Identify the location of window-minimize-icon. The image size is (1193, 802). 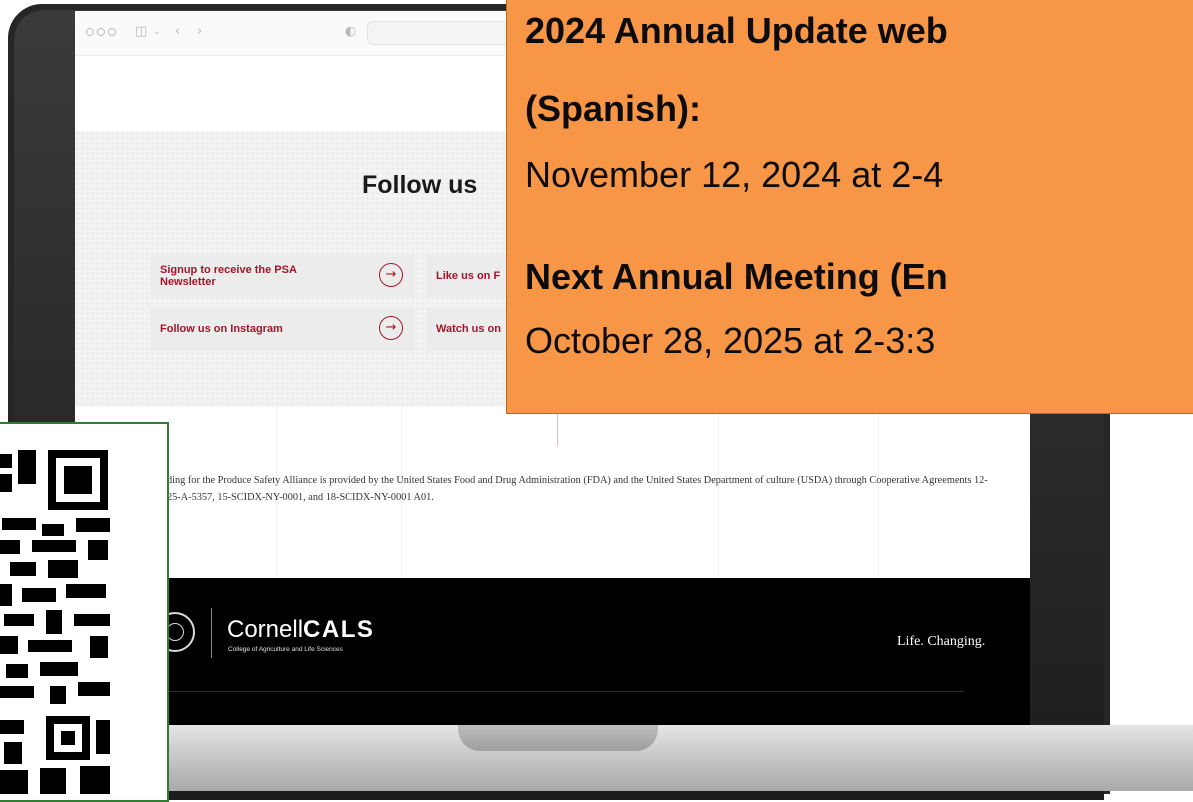
(101, 32).